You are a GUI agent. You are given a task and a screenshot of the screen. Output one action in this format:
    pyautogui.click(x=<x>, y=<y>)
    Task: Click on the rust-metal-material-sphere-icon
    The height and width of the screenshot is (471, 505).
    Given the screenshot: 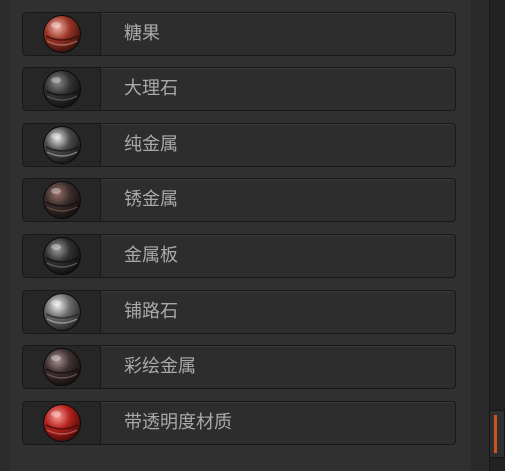 What is the action you would take?
    pyautogui.click(x=62, y=200)
    